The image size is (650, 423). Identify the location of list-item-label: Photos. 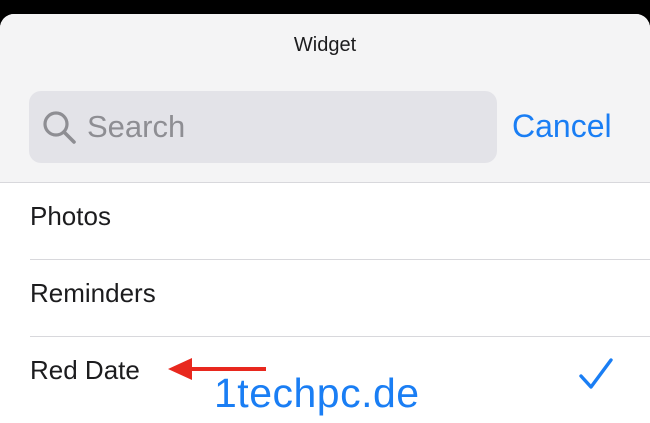
(70, 216).